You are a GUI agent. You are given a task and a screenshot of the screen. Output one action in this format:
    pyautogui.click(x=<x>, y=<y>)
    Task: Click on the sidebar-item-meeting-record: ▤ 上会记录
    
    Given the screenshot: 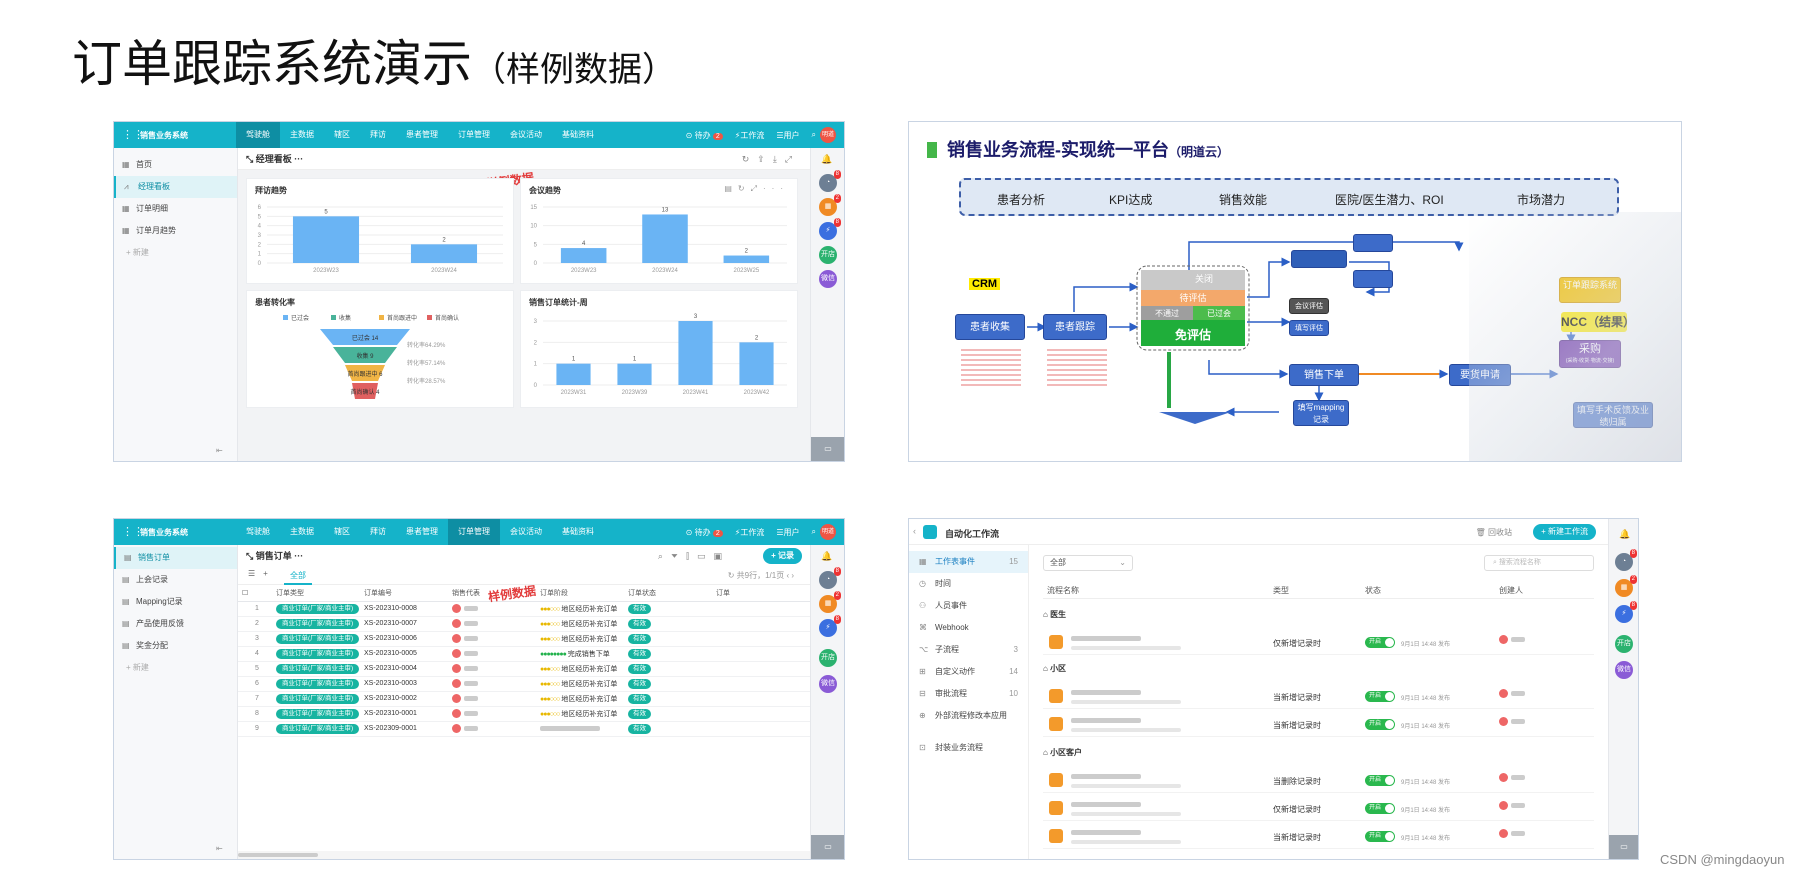 What is the action you would take?
    pyautogui.click(x=175, y=580)
    